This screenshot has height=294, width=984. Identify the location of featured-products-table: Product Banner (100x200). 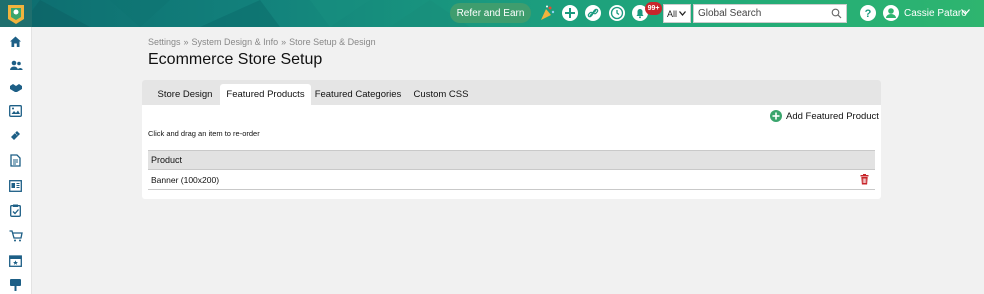
(511, 170).